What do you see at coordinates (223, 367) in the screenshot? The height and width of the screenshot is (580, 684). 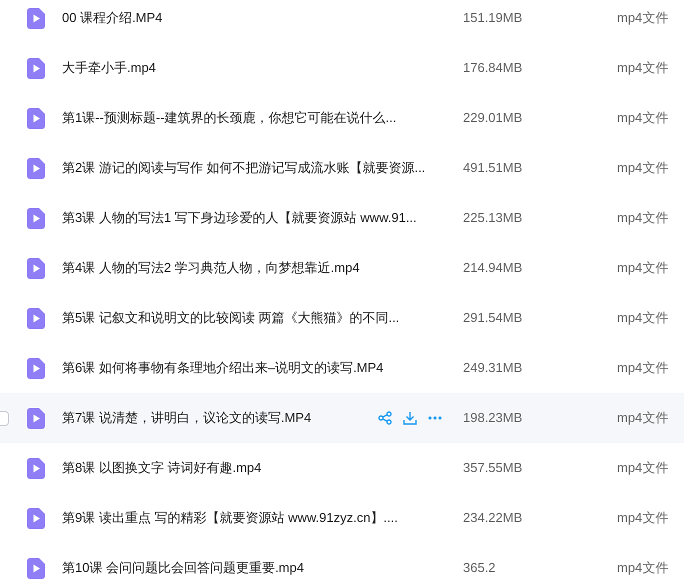 I see `file-name: 第6课 如何将事物有条理地介绍出来–说明文的读写.MP4` at bounding box center [223, 367].